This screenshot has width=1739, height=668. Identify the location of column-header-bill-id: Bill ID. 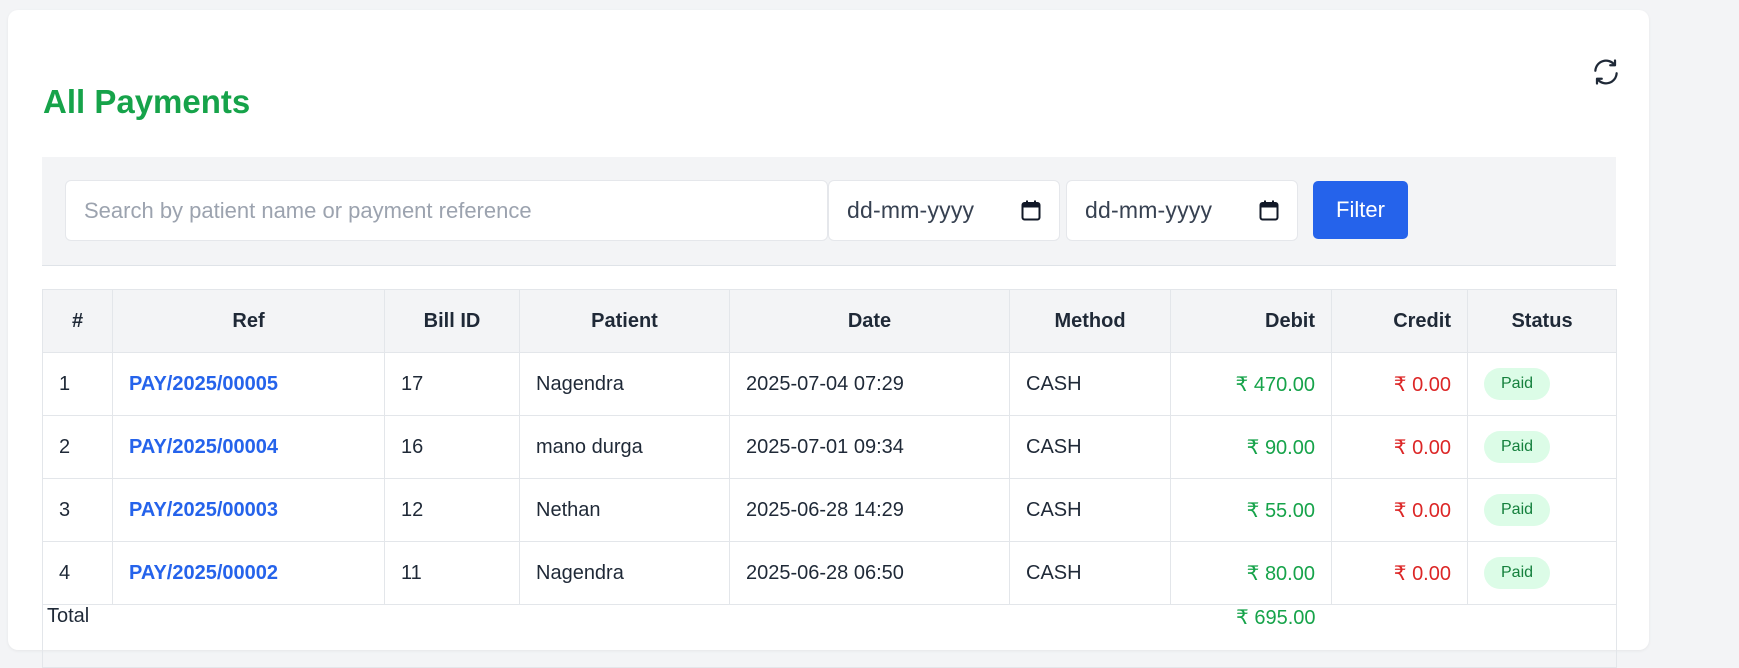
(452, 321).